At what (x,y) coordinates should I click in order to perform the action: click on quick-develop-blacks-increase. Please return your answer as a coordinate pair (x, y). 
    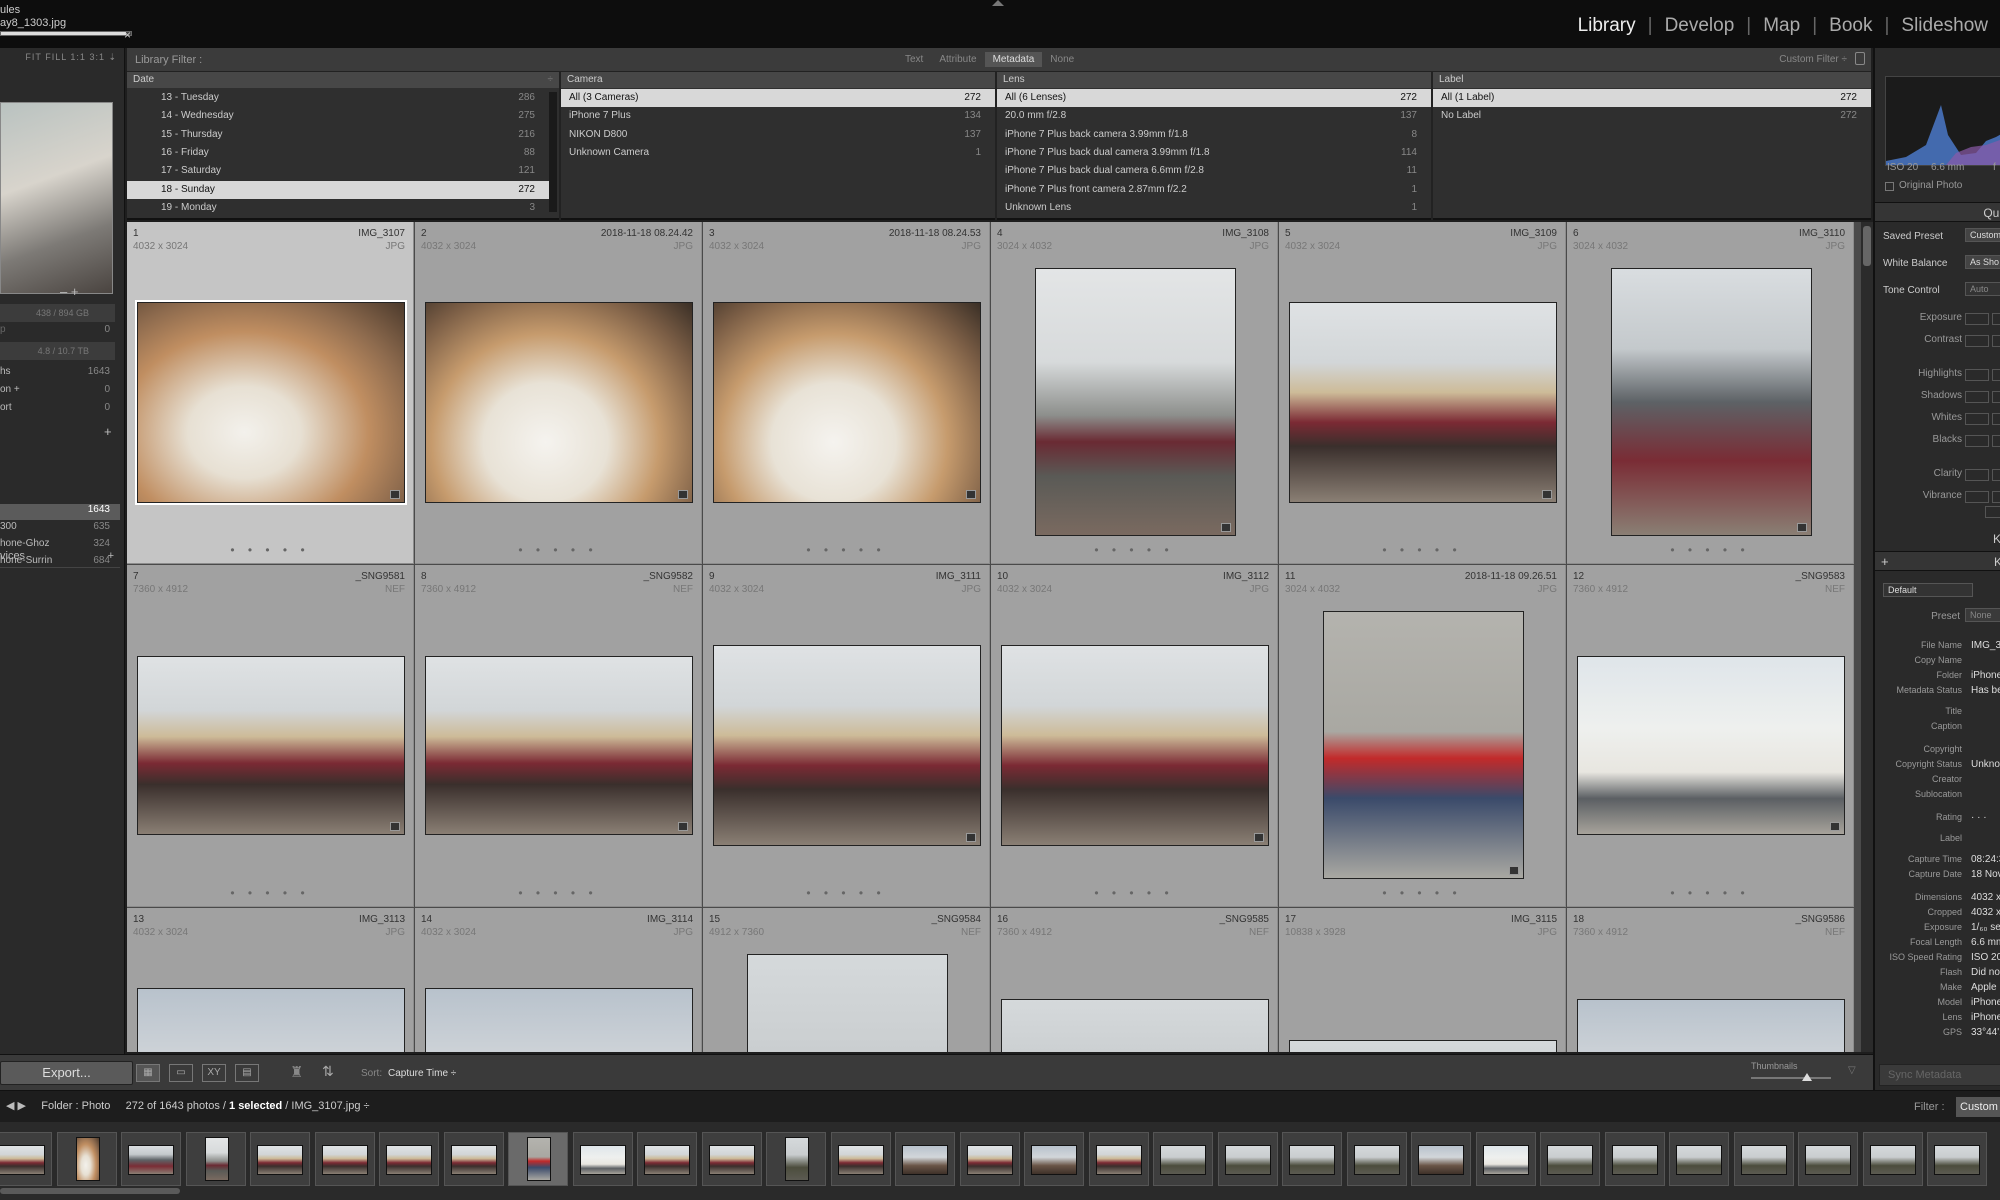
    Looking at the image, I should click on (1996, 441).